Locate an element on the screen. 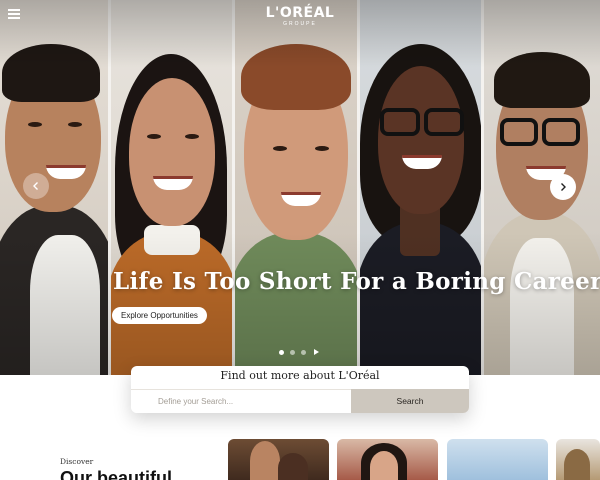 This screenshot has height=480, width=600. chevron-right-icon is located at coordinates (563, 187).